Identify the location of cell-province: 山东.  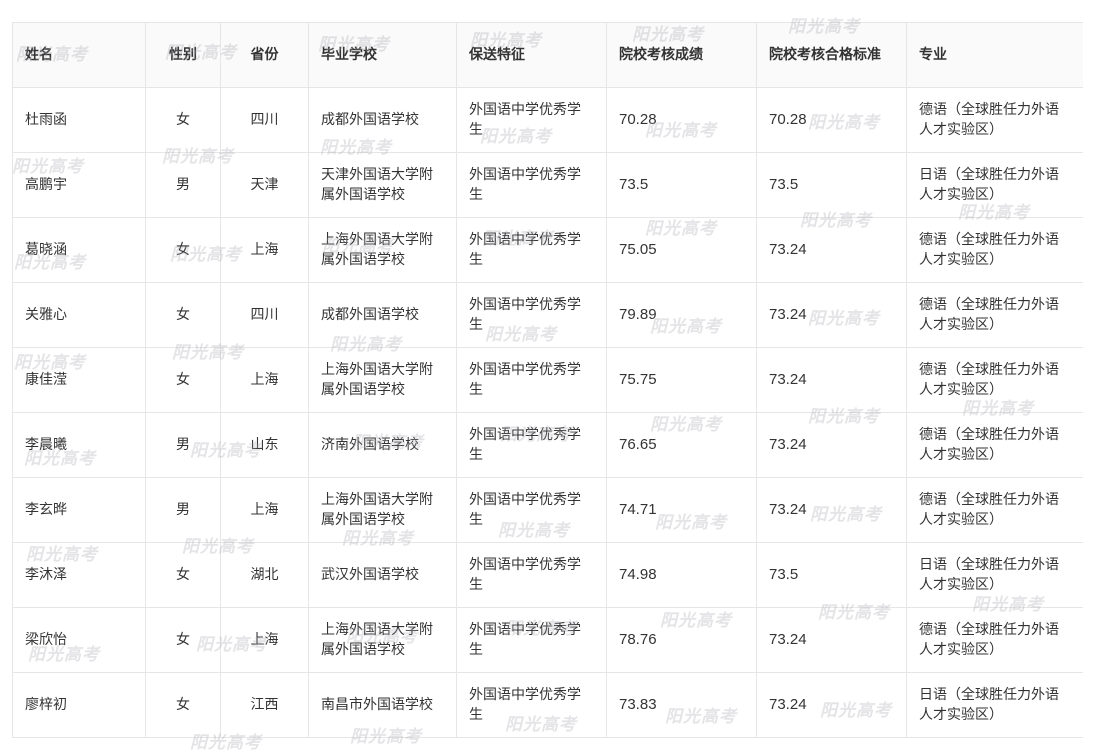
(264, 445).